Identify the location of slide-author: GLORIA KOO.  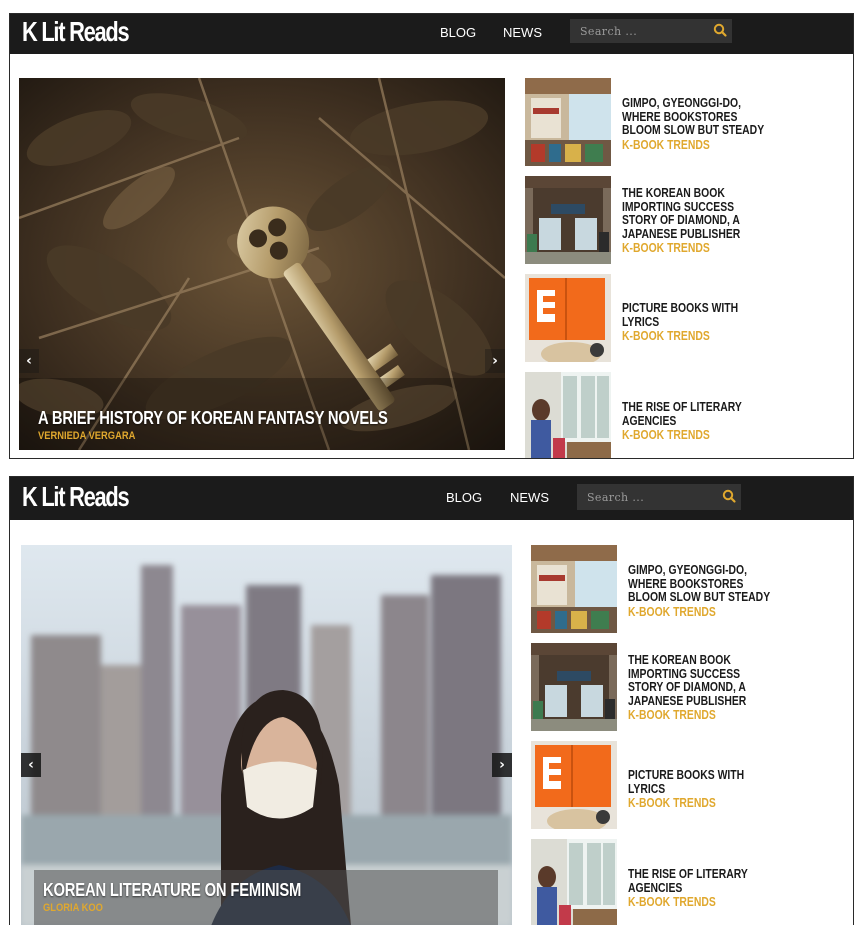
(73, 908).